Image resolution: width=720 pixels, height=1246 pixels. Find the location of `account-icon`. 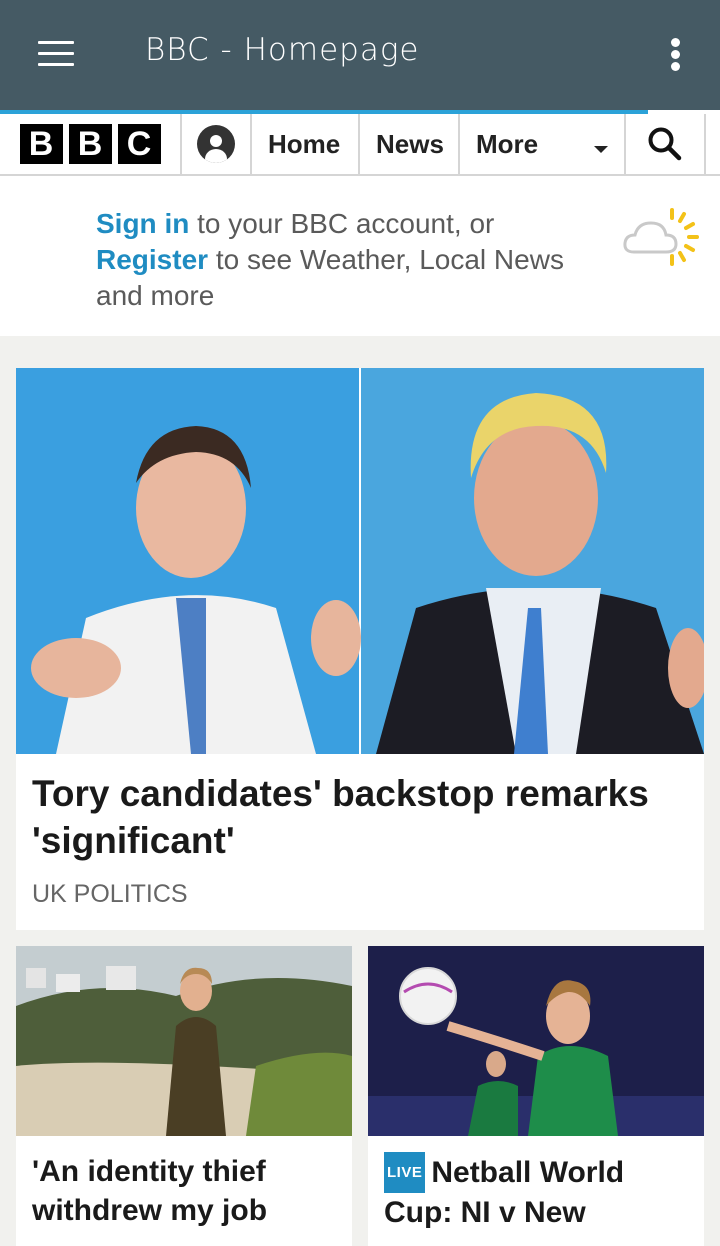

account-icon is located at coordinates (216, 144).